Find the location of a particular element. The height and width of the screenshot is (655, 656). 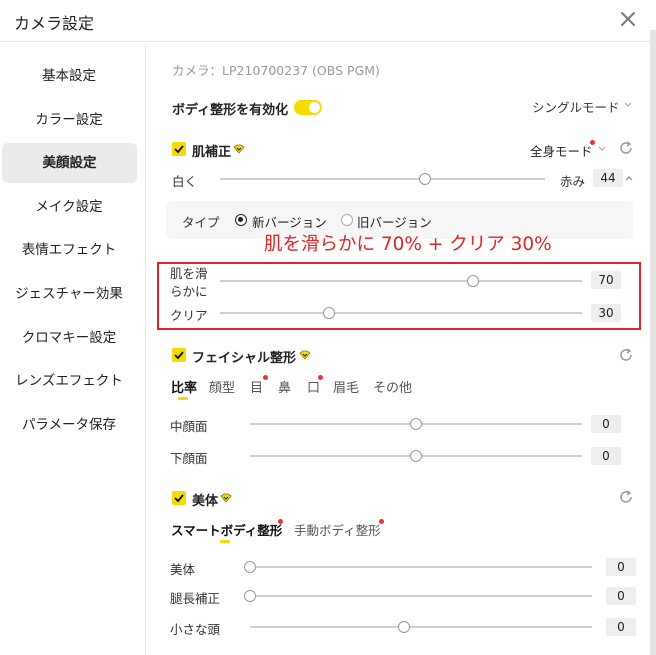

sidebar-item-basic: 基本設定 is located at coordinates (69, 76).